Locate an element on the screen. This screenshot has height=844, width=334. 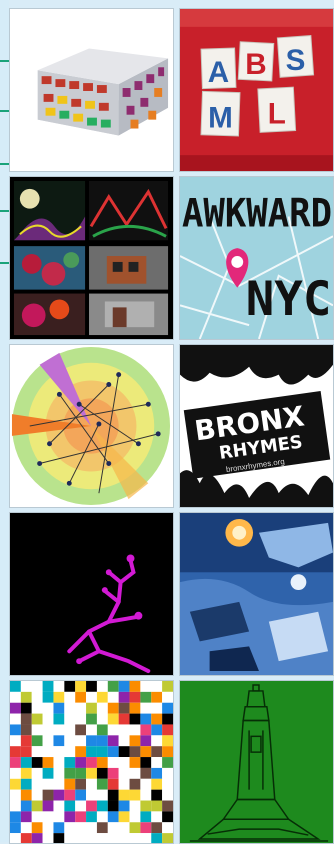
letter-a: A is located at coordinates (218, 72).